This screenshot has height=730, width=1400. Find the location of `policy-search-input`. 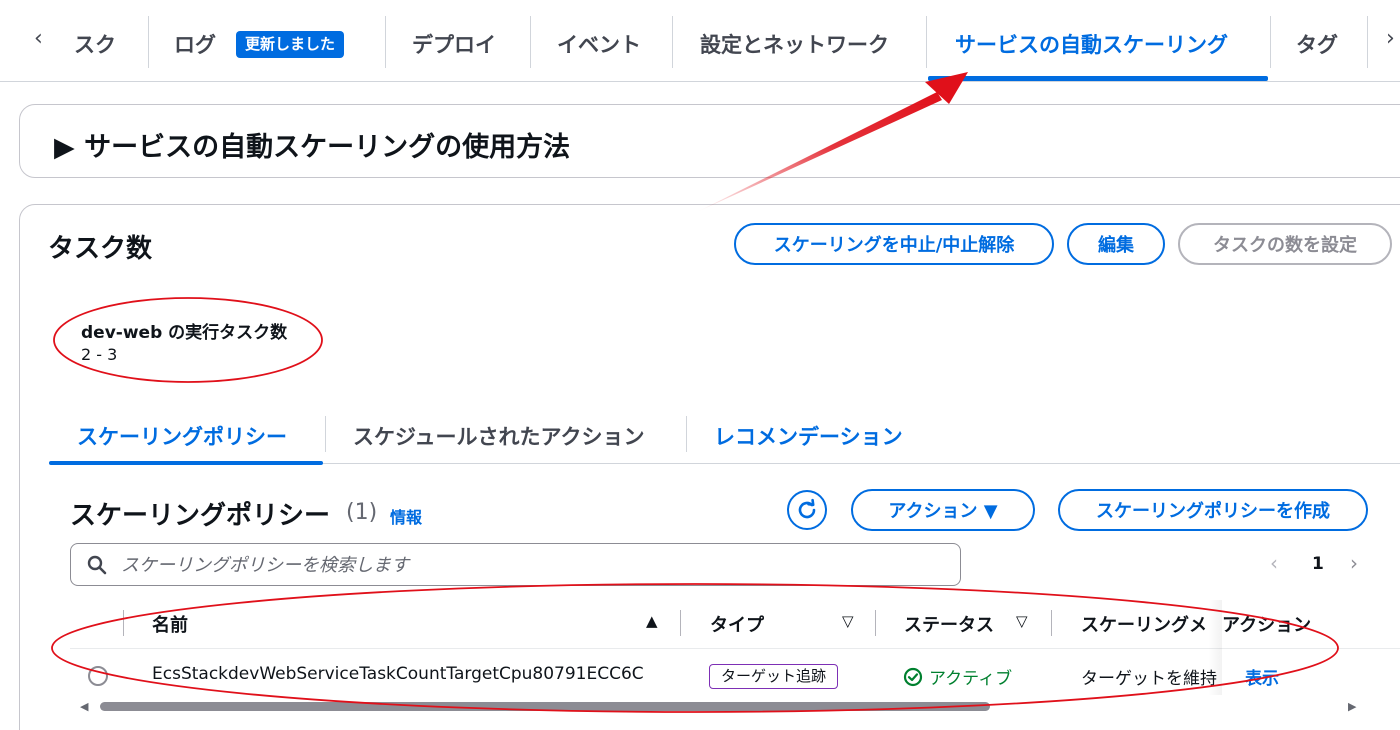

policy-search-input is located at coordinates (531, 565).